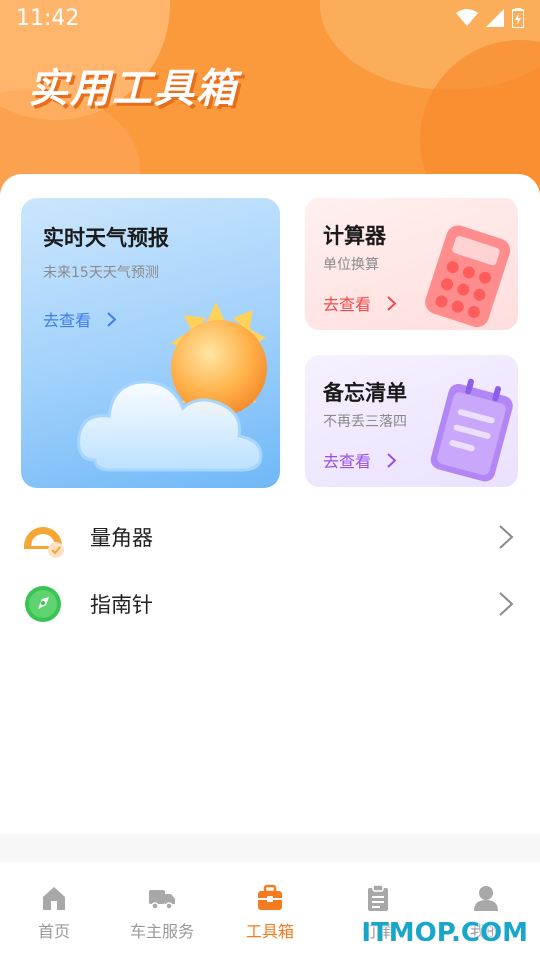  What do you see at coordinates (347, 461) in the screenshot?
I see `memo-link-label: 去查看` at bounding box center [347, 461].